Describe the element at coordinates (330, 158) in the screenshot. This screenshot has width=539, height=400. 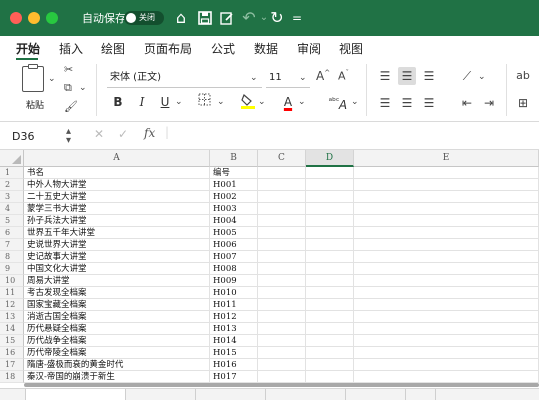
I see `column-header-d: D` at that location.